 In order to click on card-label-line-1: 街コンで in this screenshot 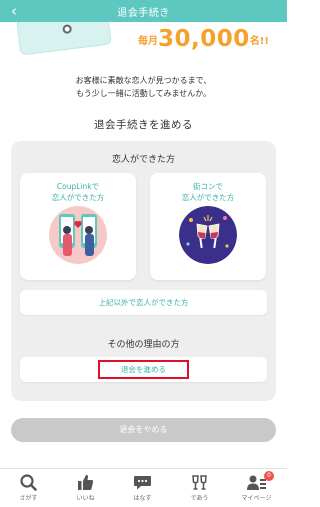, I will do `click(208, 186)`.